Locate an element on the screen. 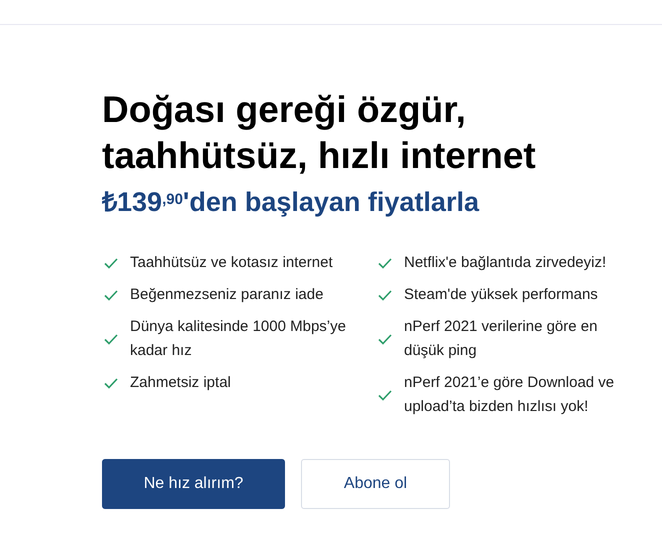 The width and height of the screenshot is (662, 557). subscribe-button: Abone ol is located at coordinates (375, 484).